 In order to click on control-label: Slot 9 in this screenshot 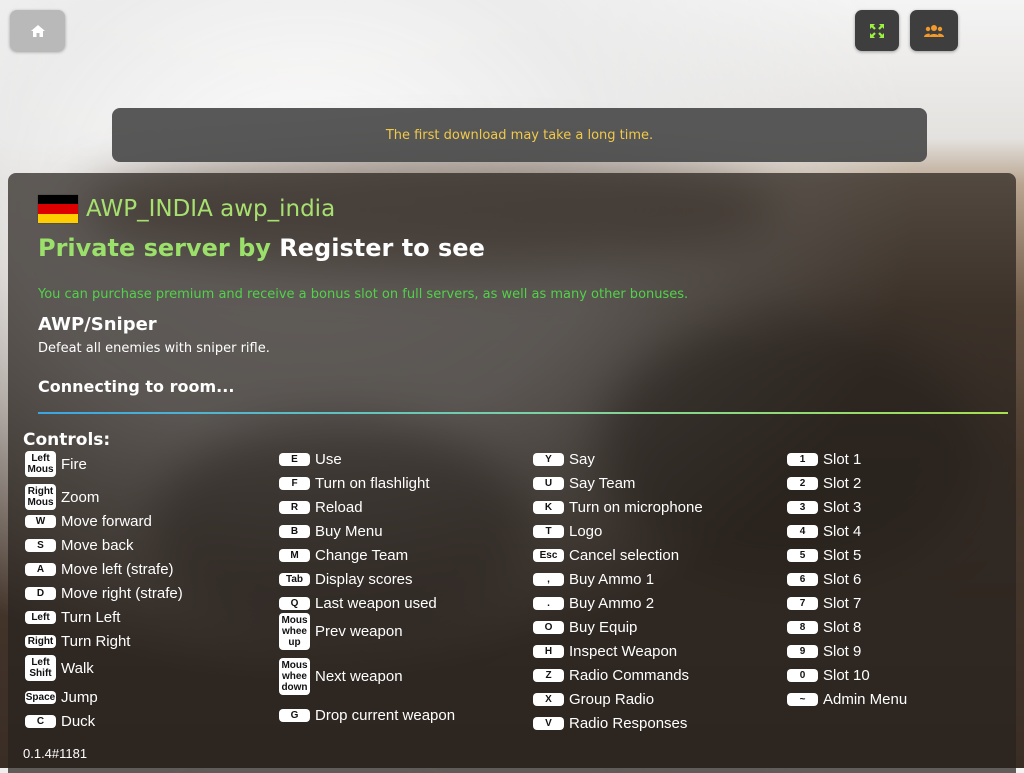, I will do `click(842, 651)`.